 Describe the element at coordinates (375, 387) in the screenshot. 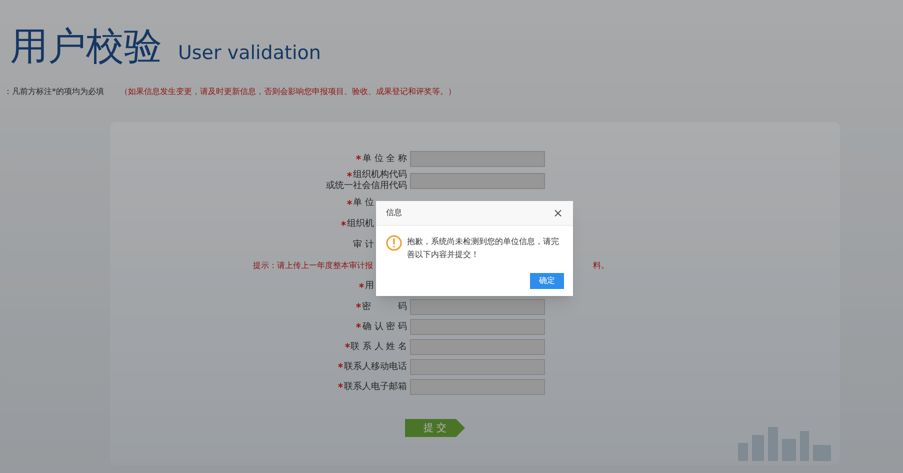

I see `field-label: 联系人电子邮箱` at that location.